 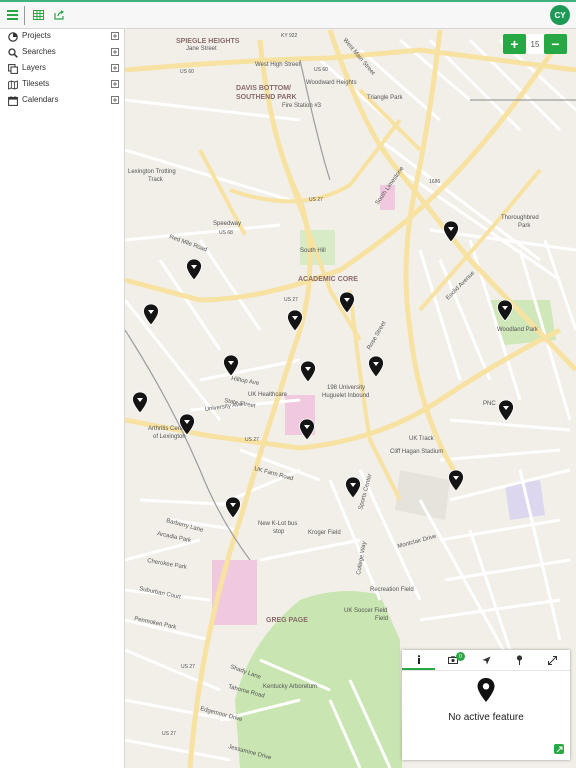 I want to click on share-icon, so click(x=59, y=15).